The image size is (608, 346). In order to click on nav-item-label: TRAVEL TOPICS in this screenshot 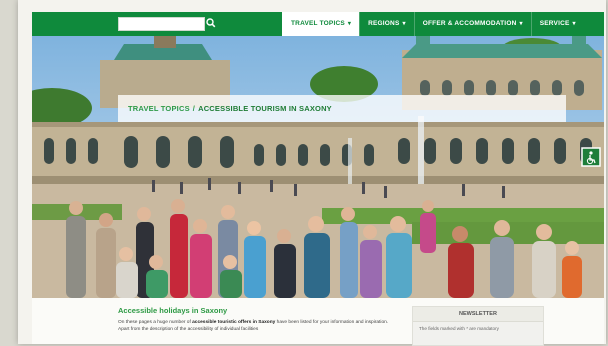, I will do `click(318, 23)`.